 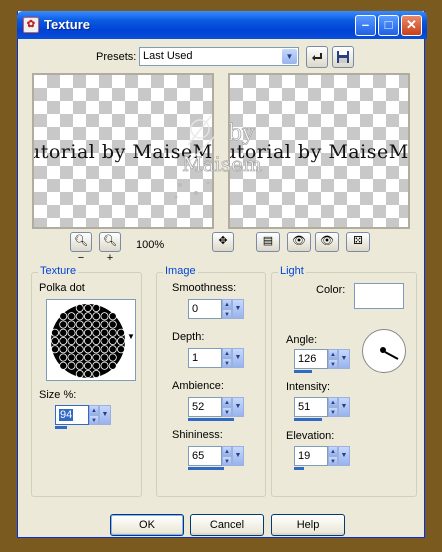 I want to click on angle-label: Angle:, so click(x=302, y=340).